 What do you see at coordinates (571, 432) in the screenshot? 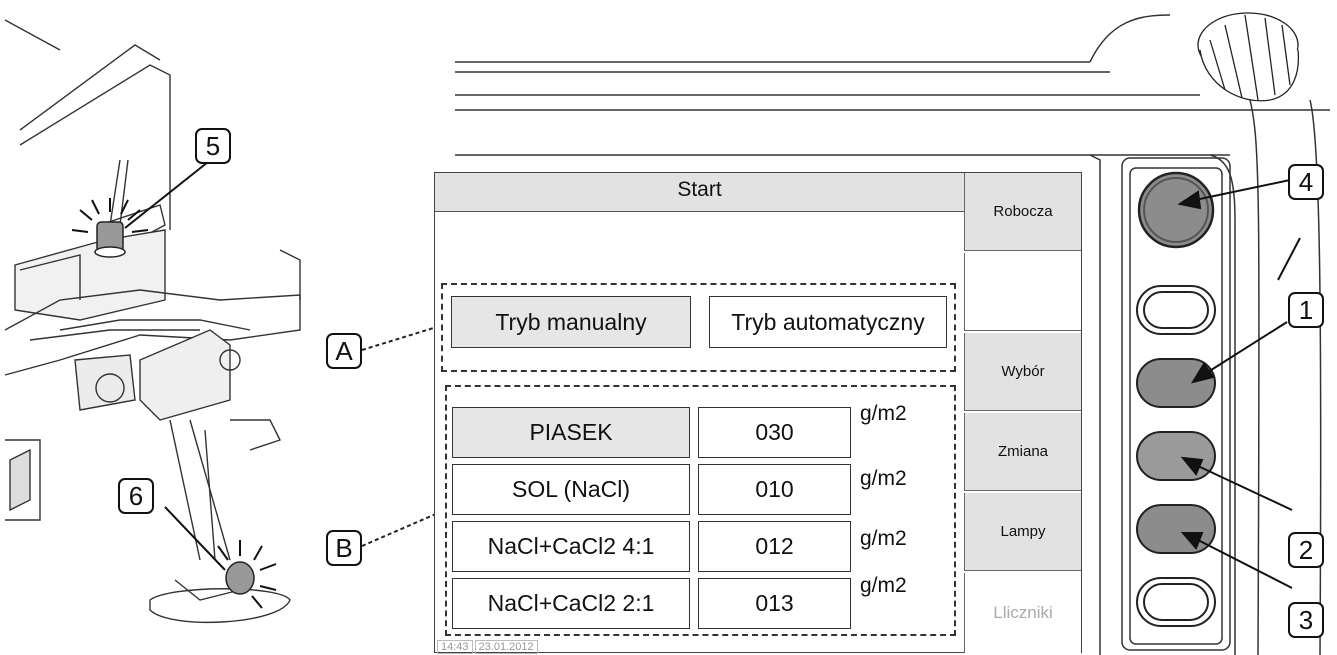
I see `material-name-1: PIASEK` at bounding box center [571, 432].